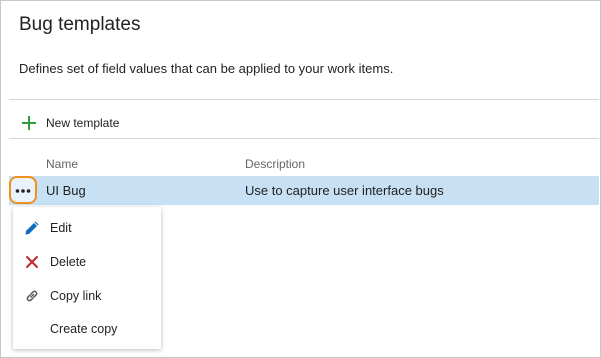 Image resolution: width=601 pixels, height=358 pixels. Describe the element at coordinates (87, 227) in the screenshot. I see `menu-item-edit: Edit` at that location.